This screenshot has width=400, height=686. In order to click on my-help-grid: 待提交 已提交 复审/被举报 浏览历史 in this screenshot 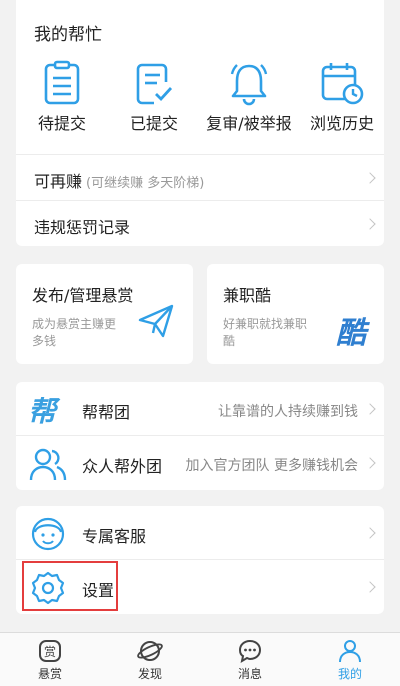, I will do `click(200, 105)`.